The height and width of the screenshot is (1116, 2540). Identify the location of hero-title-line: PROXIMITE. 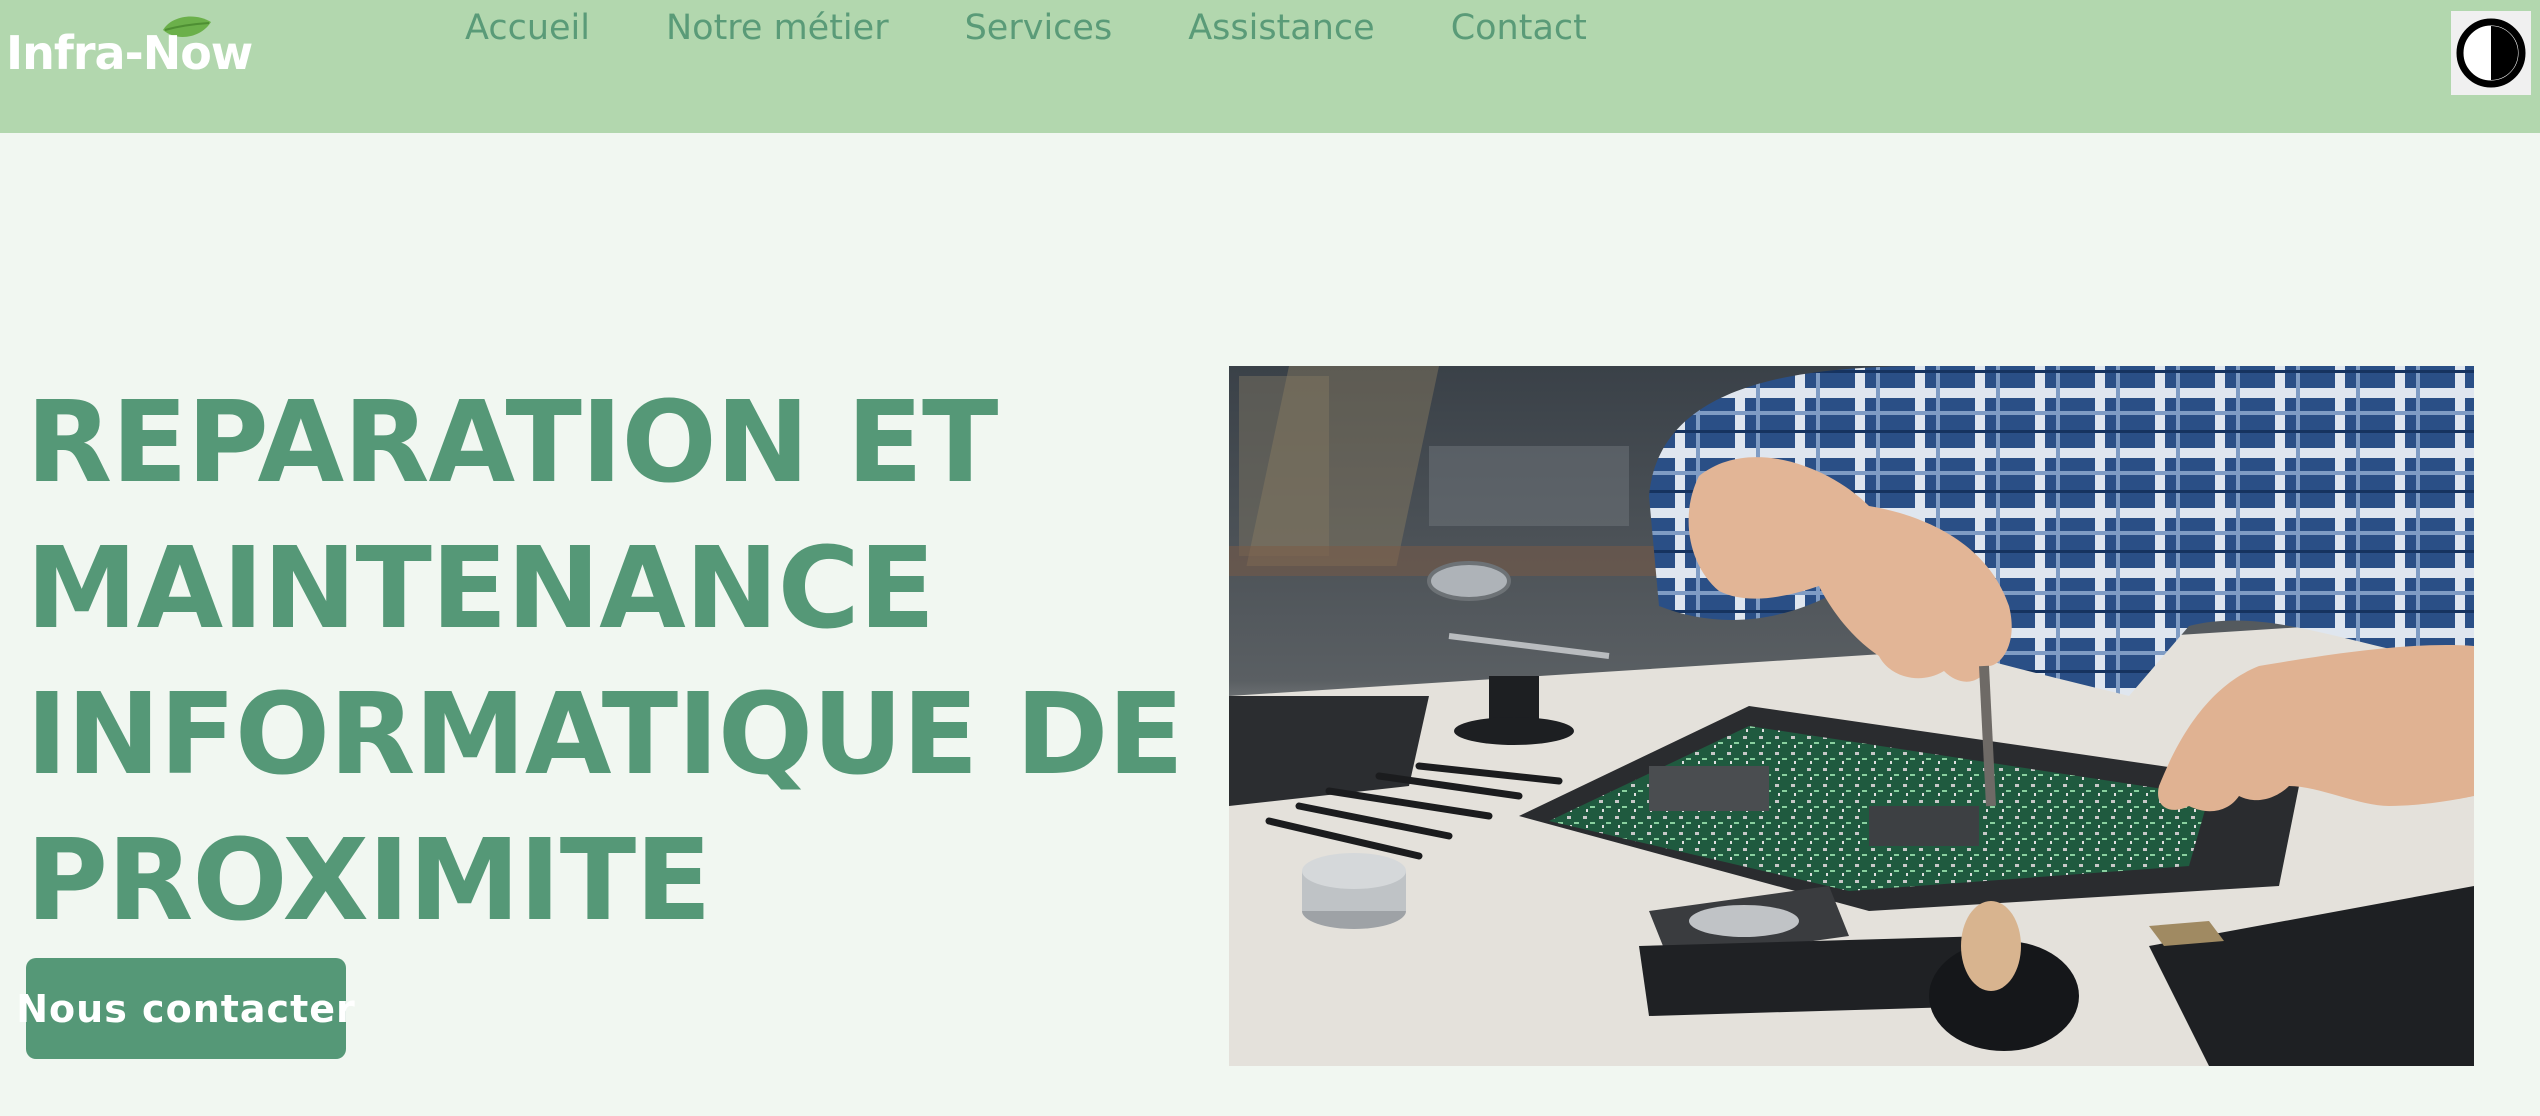
(369, 881).